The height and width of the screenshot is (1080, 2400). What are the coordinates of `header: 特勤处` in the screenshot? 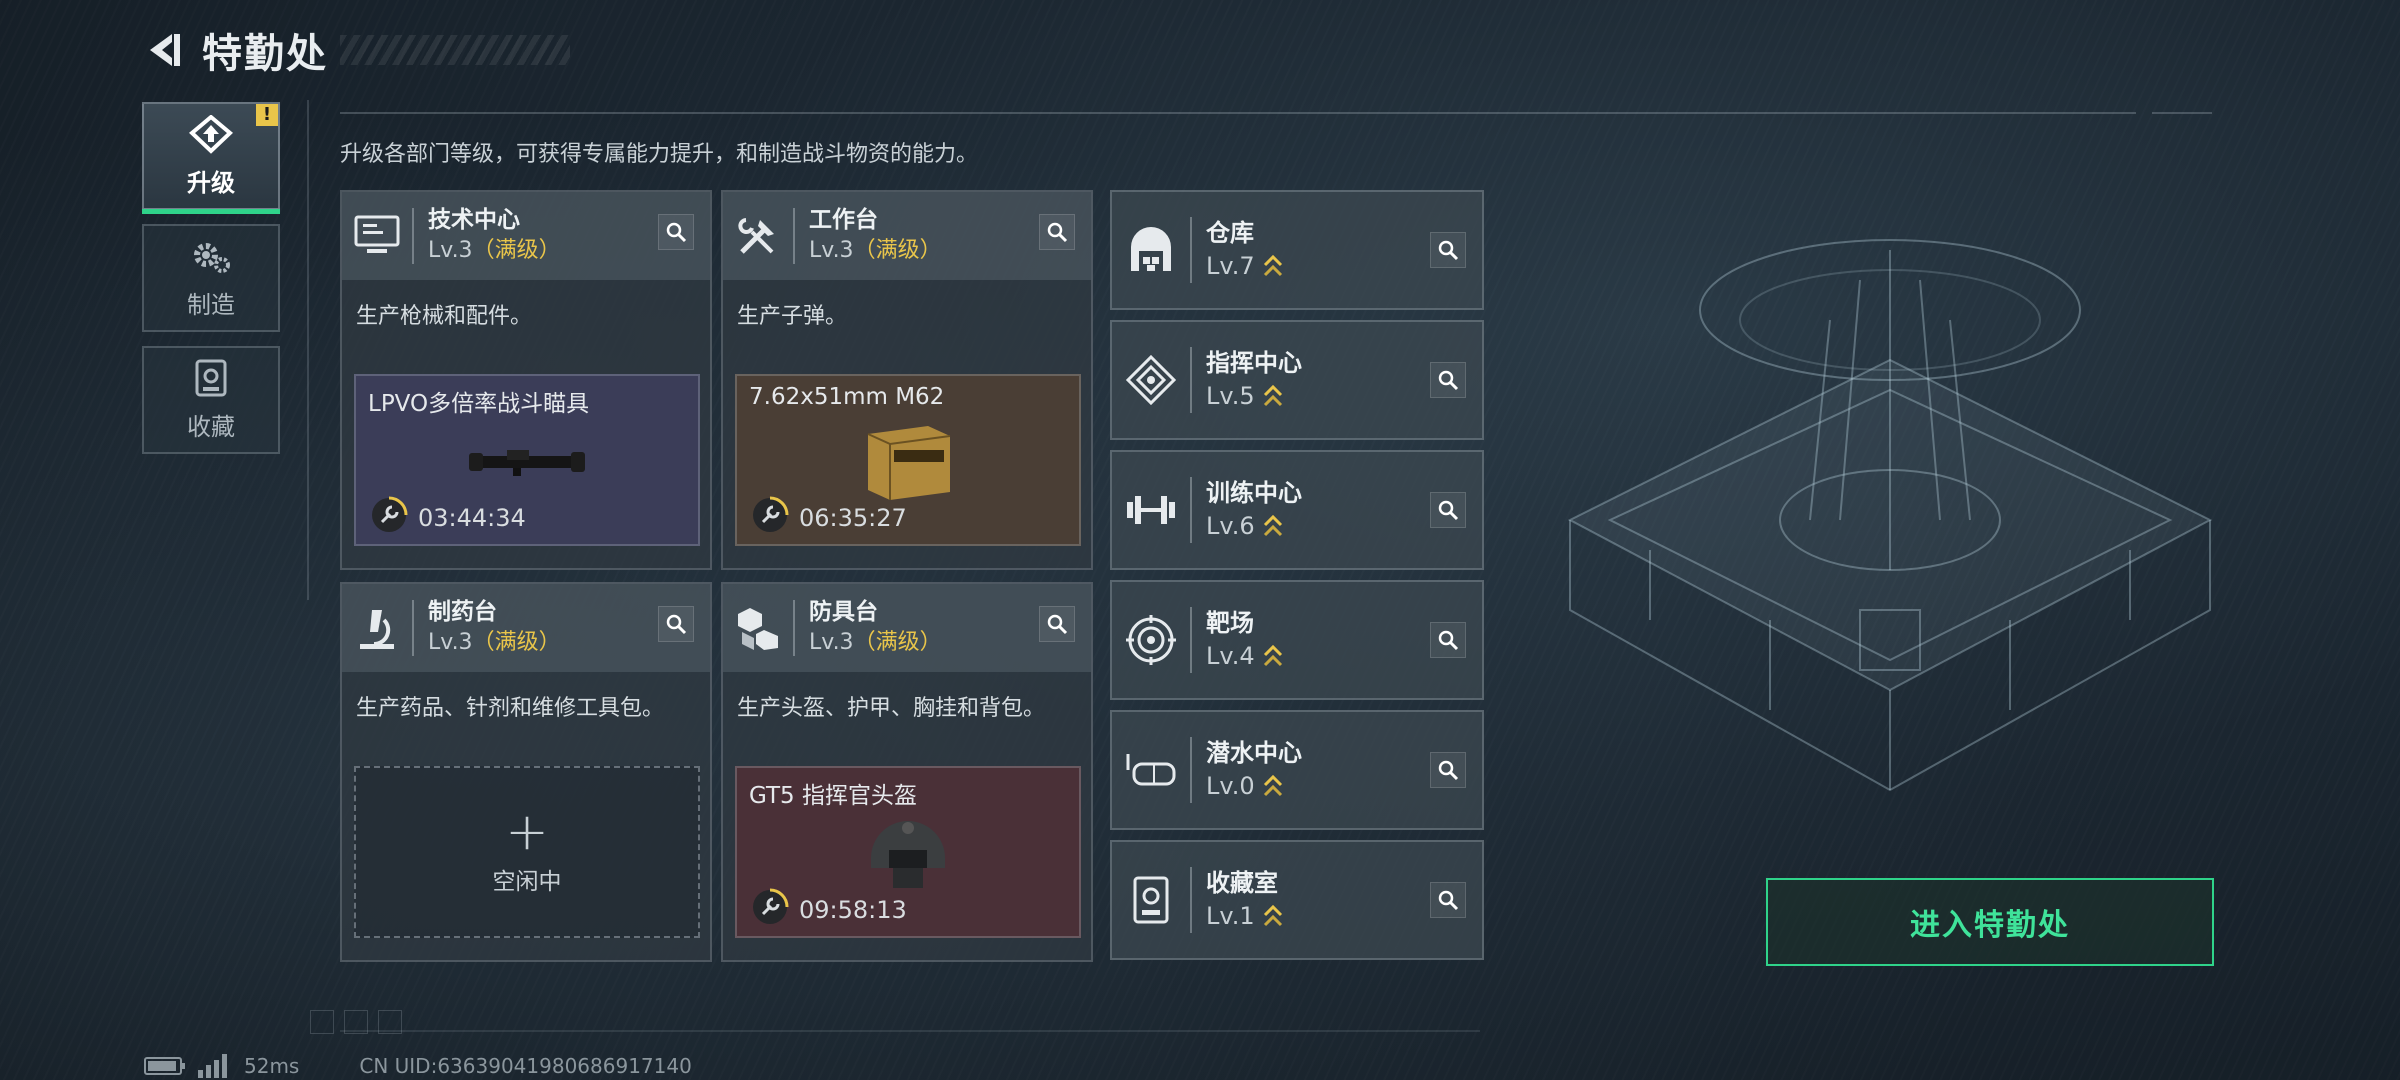 It's located at (355, 50).